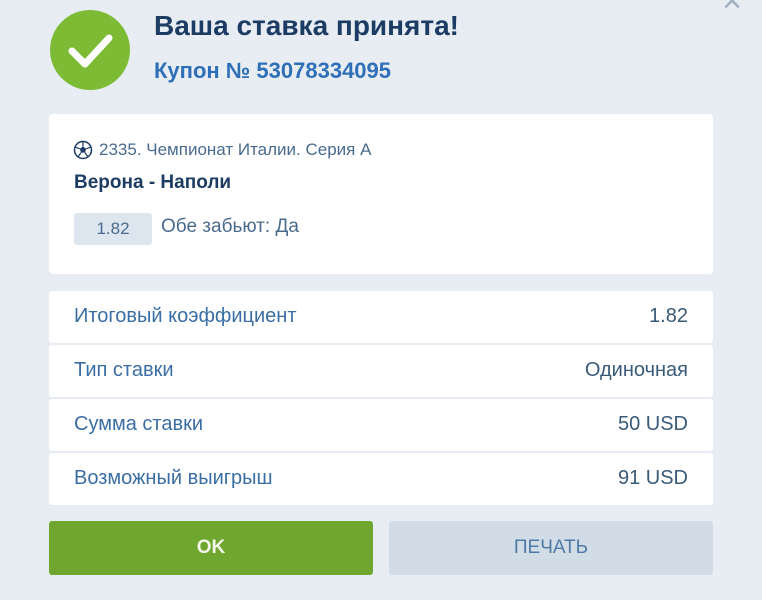 This screenshot has height=600, width=762. What do you see at coordinates (381, 317) in the screenshot?
I see `summary-row-total-odds: Итоговый коэффициент 1.82` at bounding box center [381, 317].